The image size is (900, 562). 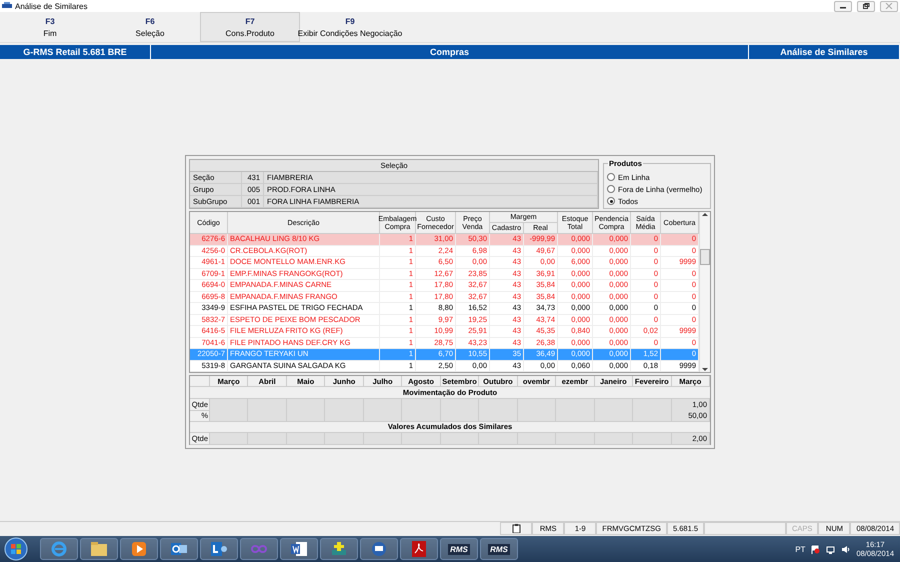 What do you see at coordinates (889, 6) in the screenshot?
I see `close-icon` at bounding box center [889, 6].